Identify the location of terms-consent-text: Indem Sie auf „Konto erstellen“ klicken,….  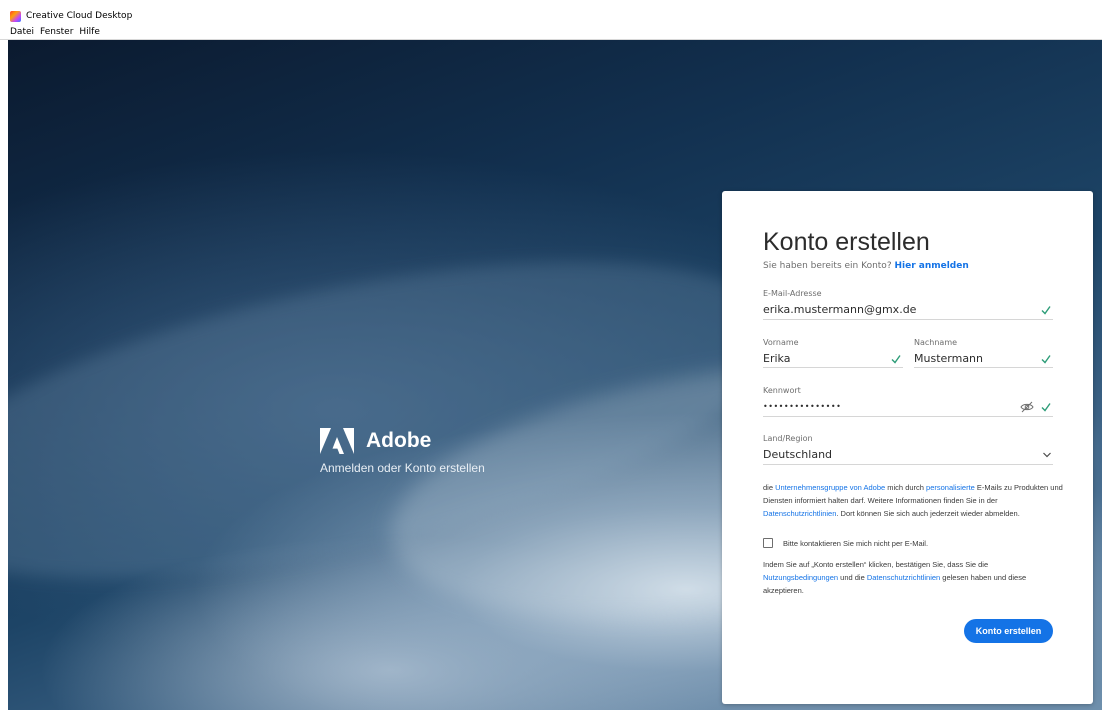
(913, 577).